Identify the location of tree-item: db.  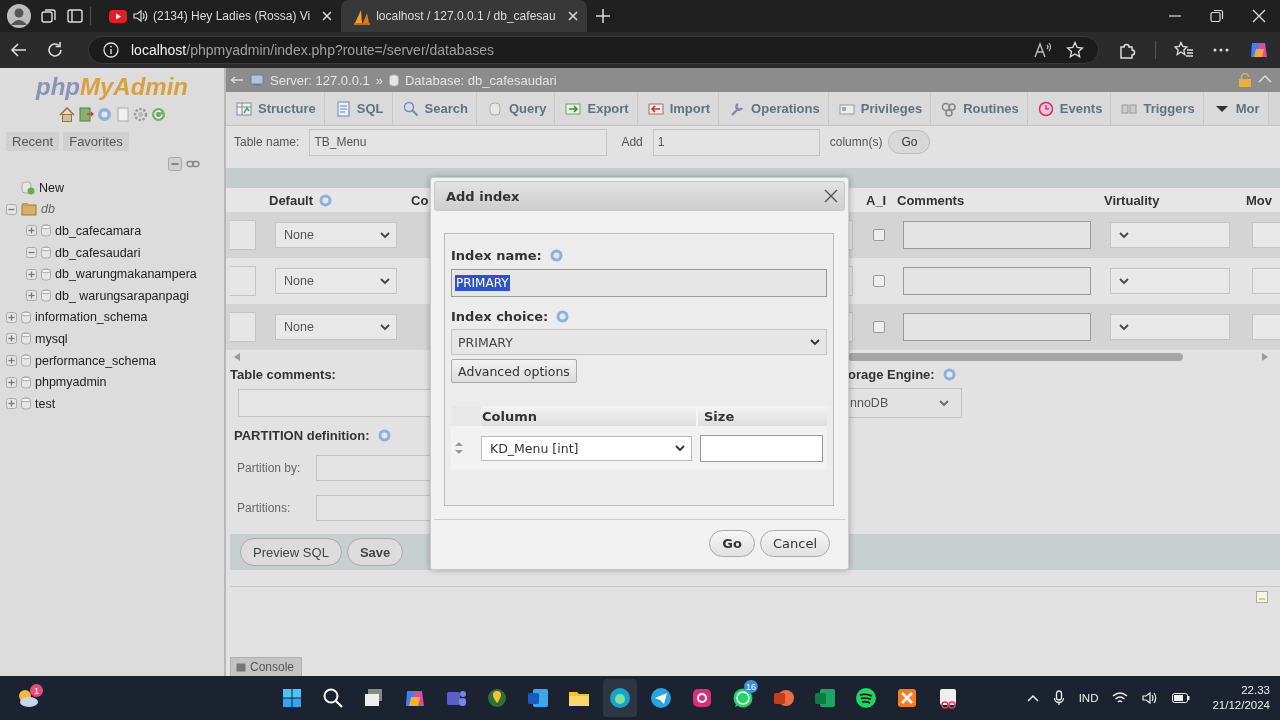
(48, 209).